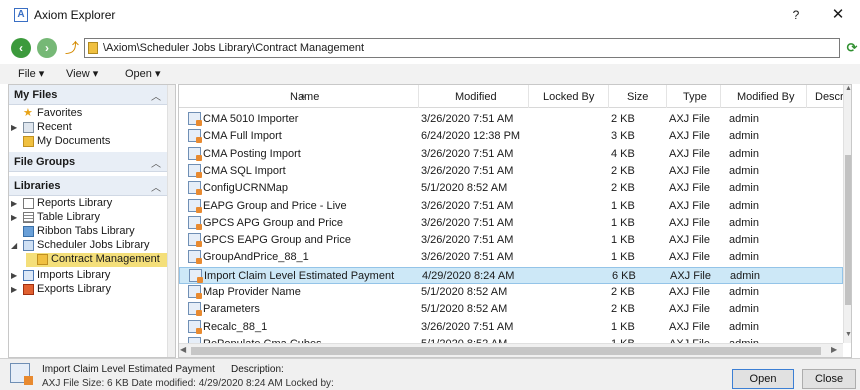  What do you see at coordinates (47, 48) in the screenshot?
I see `forward-button: ›` at bounding box center [47, 48].